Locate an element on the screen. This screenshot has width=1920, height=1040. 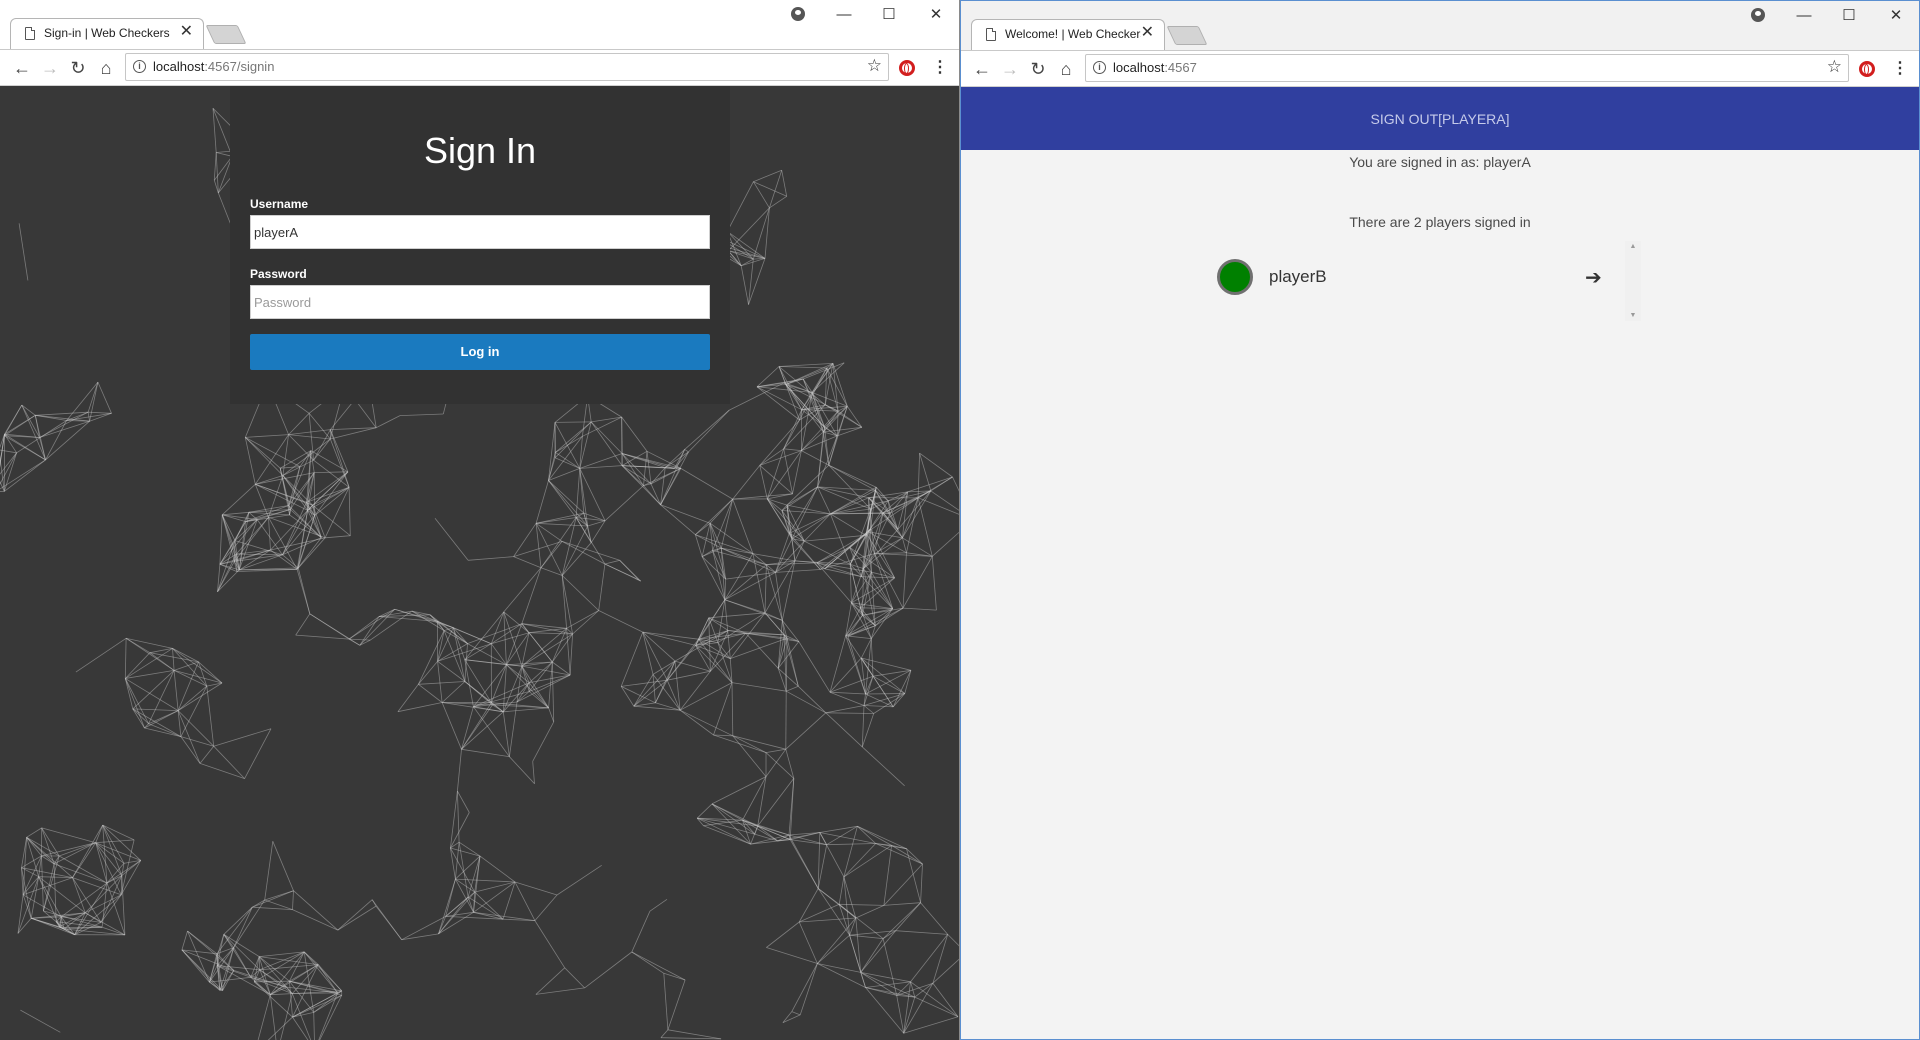
password-input is located at coordinates (480, 302).